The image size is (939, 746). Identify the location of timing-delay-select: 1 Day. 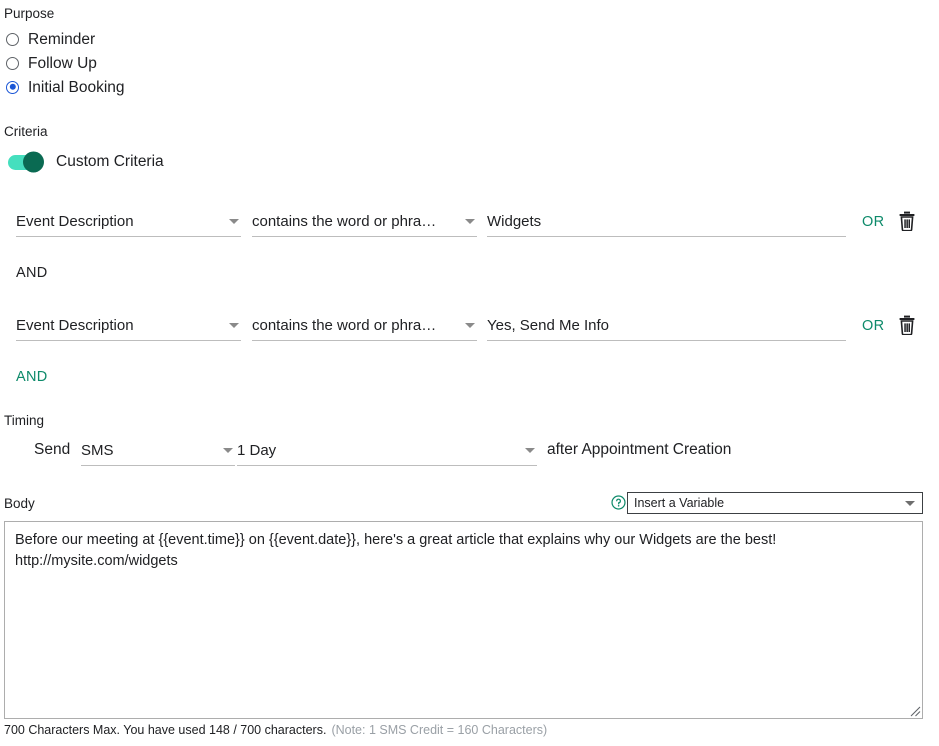
(387, 451).